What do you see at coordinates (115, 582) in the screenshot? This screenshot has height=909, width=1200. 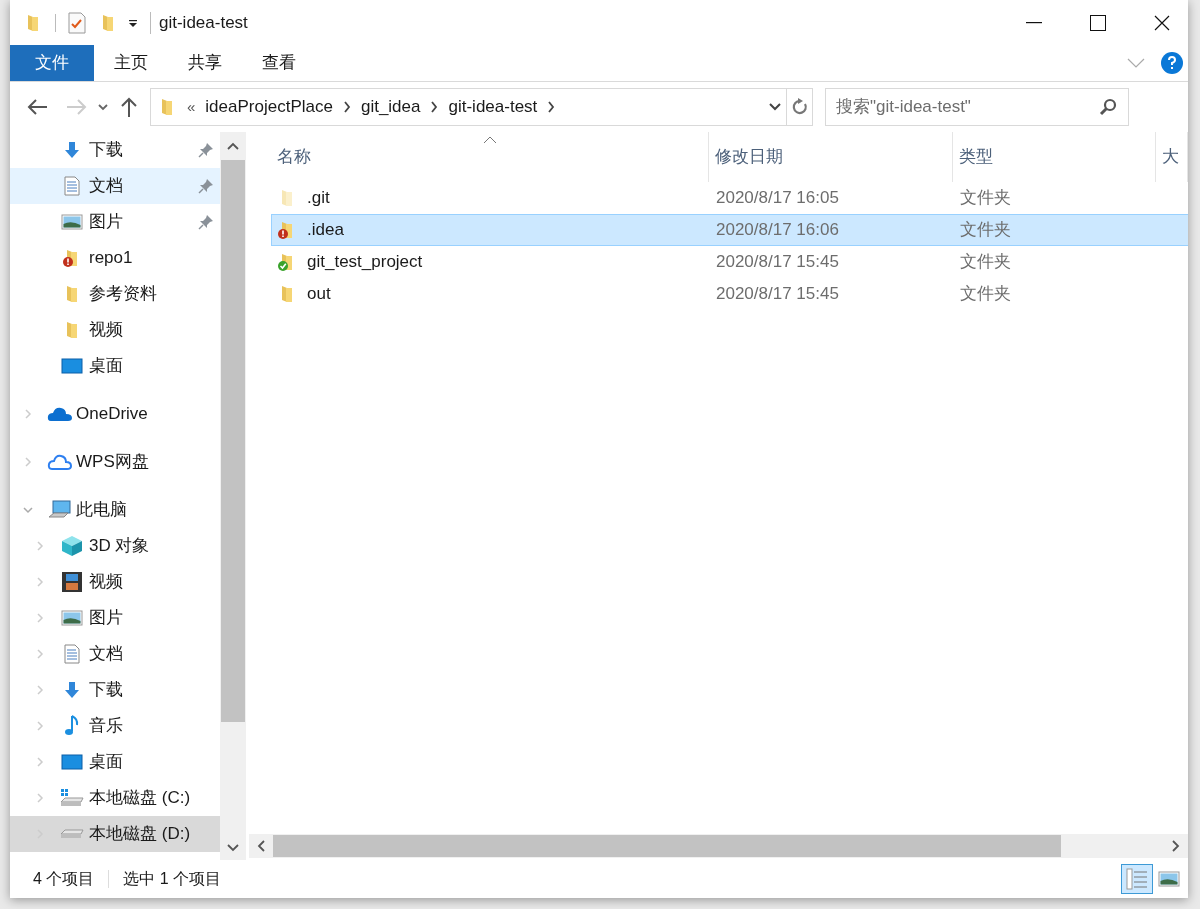 I see `navigation-item: 视频` at bounding box center [115, 582].